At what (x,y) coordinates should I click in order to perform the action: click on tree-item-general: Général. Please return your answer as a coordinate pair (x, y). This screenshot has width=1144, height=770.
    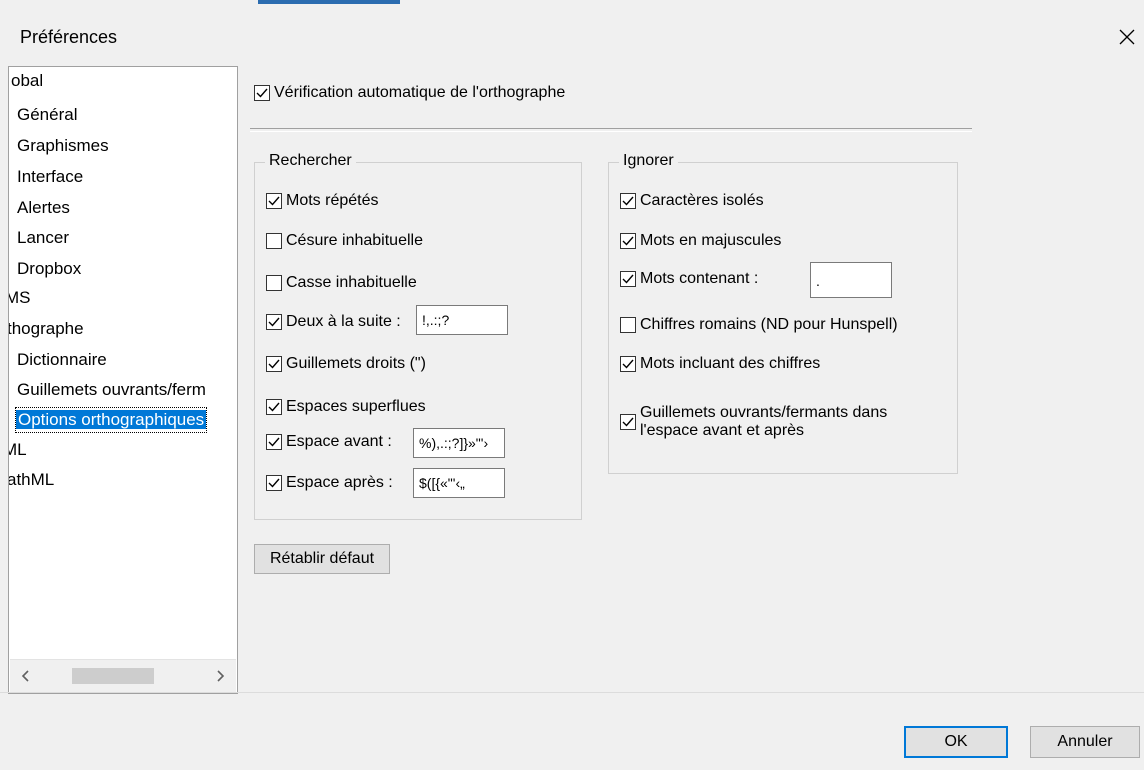
    Looking at the image, I should click on (47, 115).